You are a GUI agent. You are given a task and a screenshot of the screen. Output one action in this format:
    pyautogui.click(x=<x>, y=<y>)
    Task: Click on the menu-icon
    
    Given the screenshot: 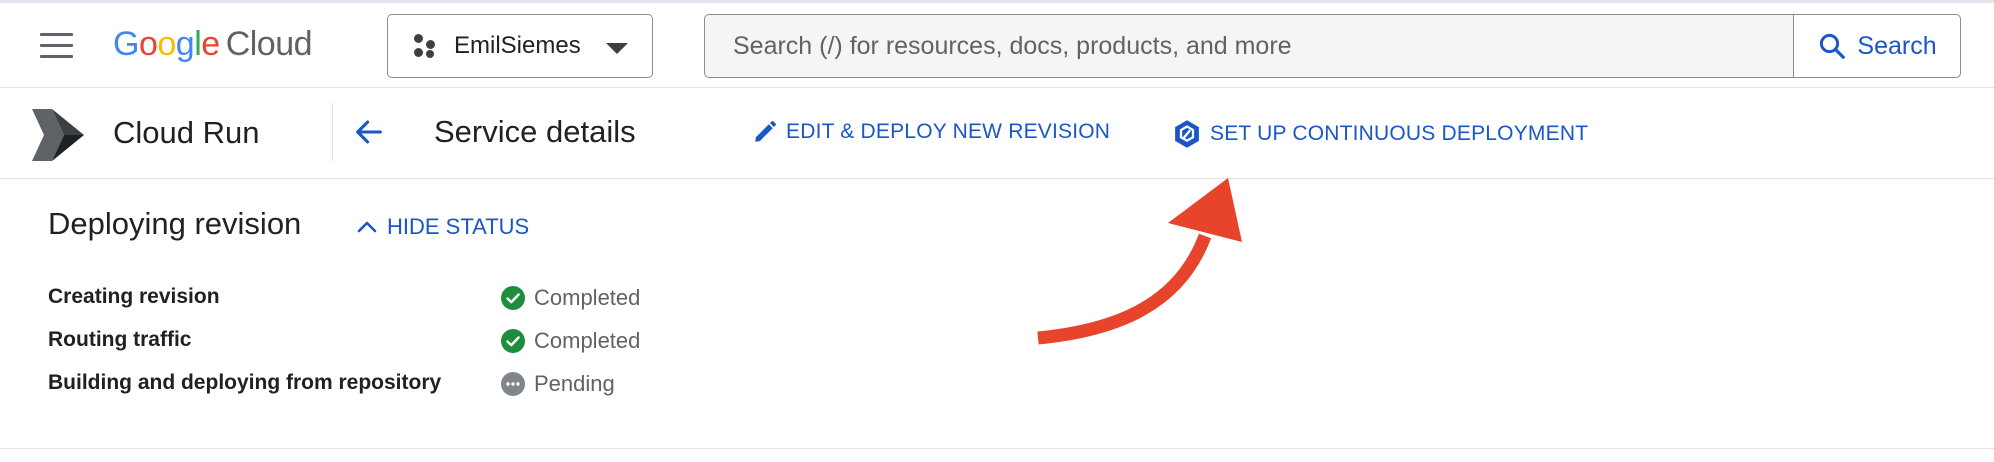 What is the action you would take?
    pyautogui.click(x=58, y=48)
    